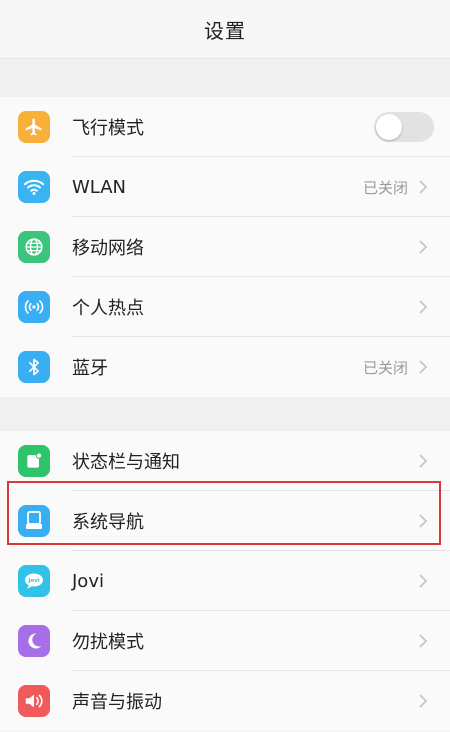  I want to click on settings-item-jovi: Jovi Jovi, so click(225, 581).